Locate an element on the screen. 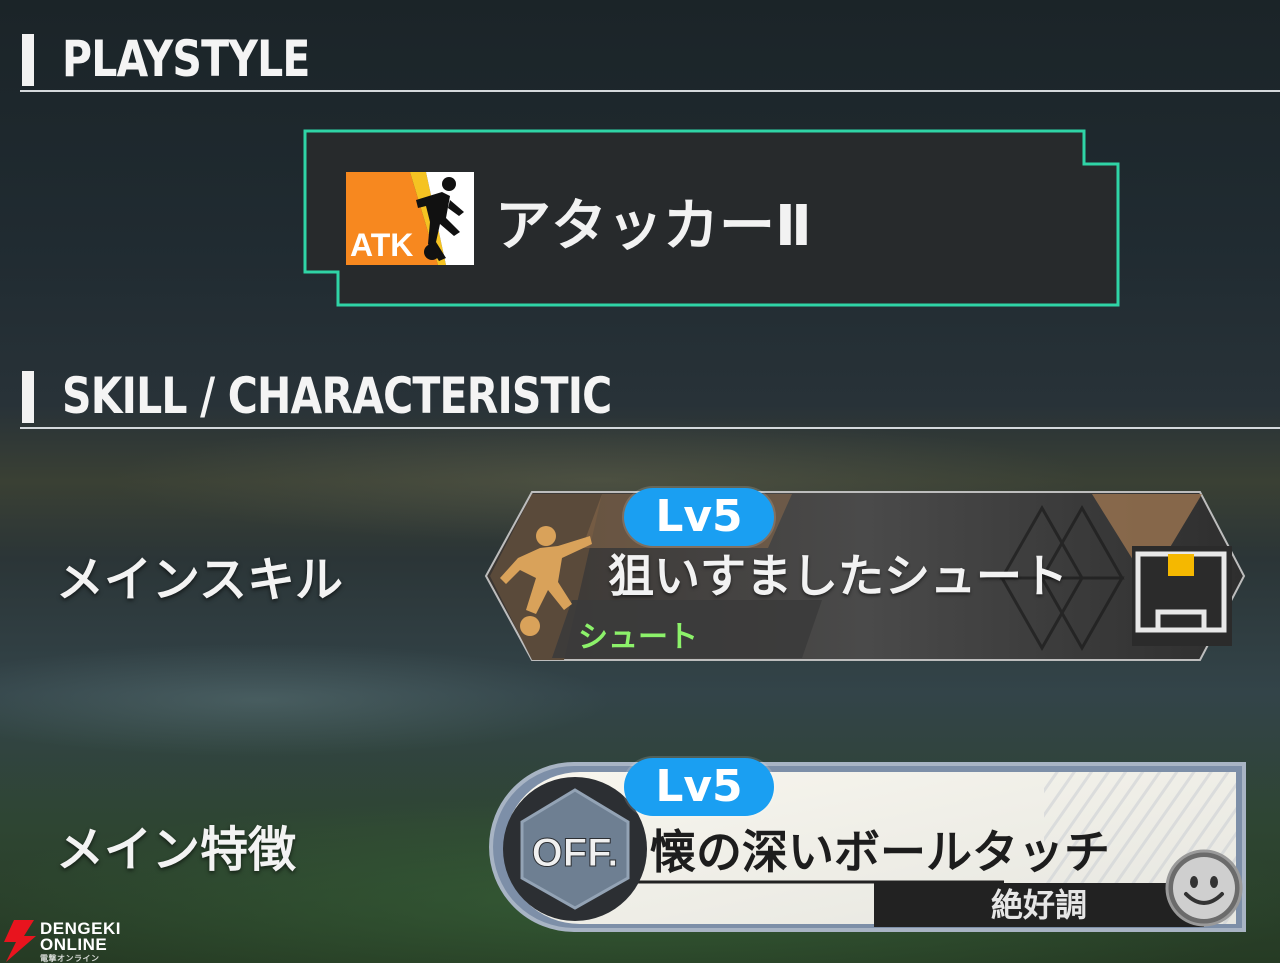 The image size is (1280, 963). section-header-skill: SKILL / CHARACTERISTIC is located at coordinates (650, 397).